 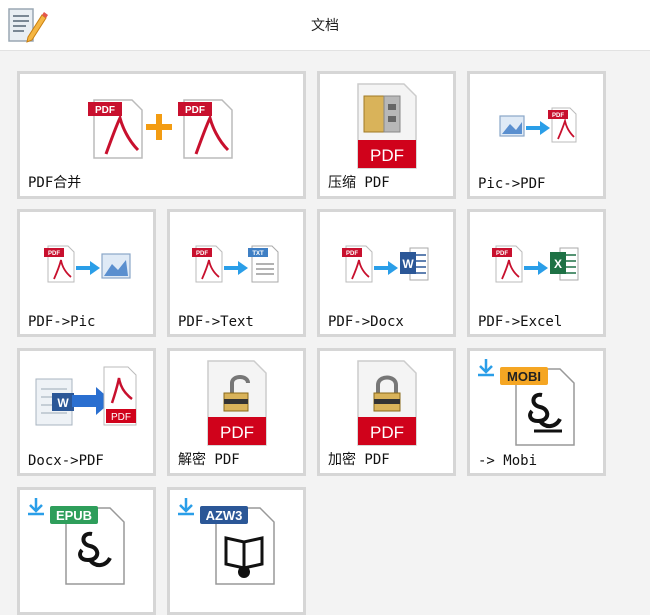 What do you see at coordinates (209, 460) in the screenshot?
I see `tile-label: 解密 PDF` at bounding box center [209, 460].